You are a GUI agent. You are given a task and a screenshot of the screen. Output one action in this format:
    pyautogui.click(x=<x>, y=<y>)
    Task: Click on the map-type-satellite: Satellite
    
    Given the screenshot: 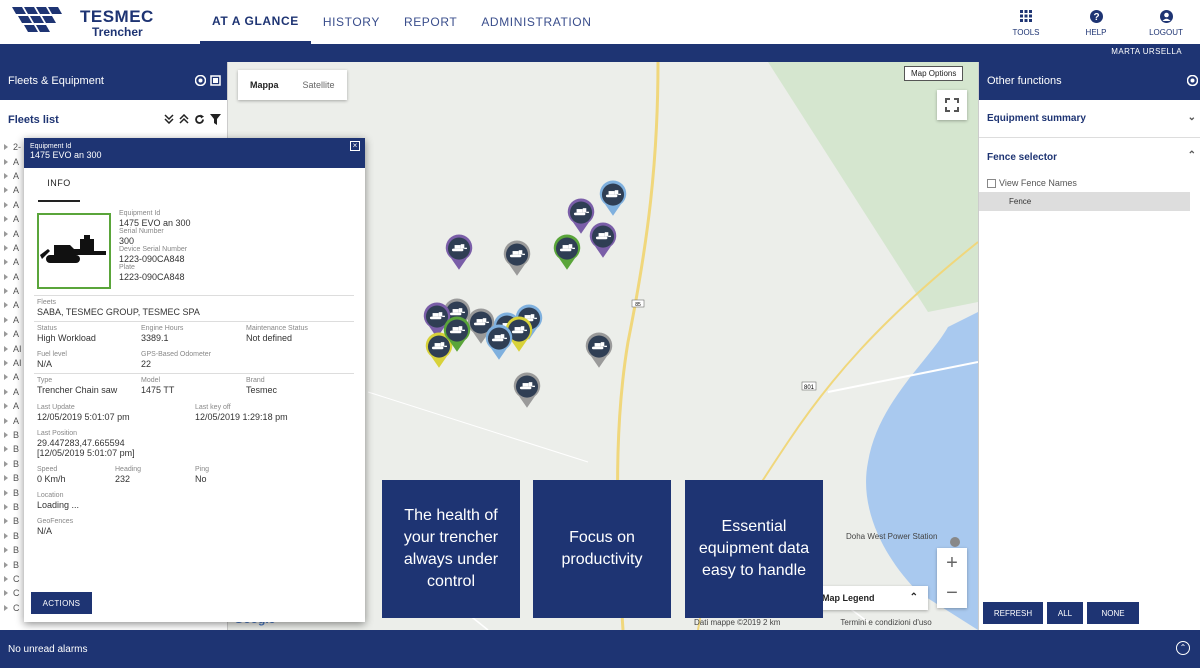 What is the action you would take?
    pyautogui.click(x=319, y=85)
    